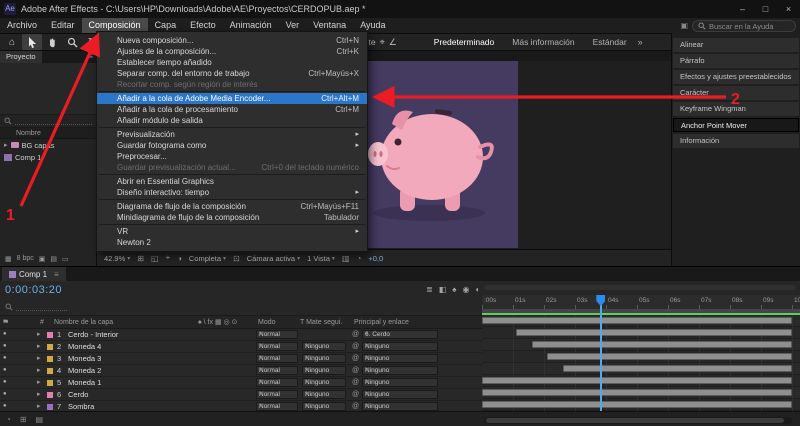 The height and width of the screenshot is (426, 800). Describe the element at coordinates (232, 109) in the screenshot. I see `menu-item-anadir-a-la-cola-de-procesamiento: Añadir a la cola de procesamiento Ctrl+M` at that location.